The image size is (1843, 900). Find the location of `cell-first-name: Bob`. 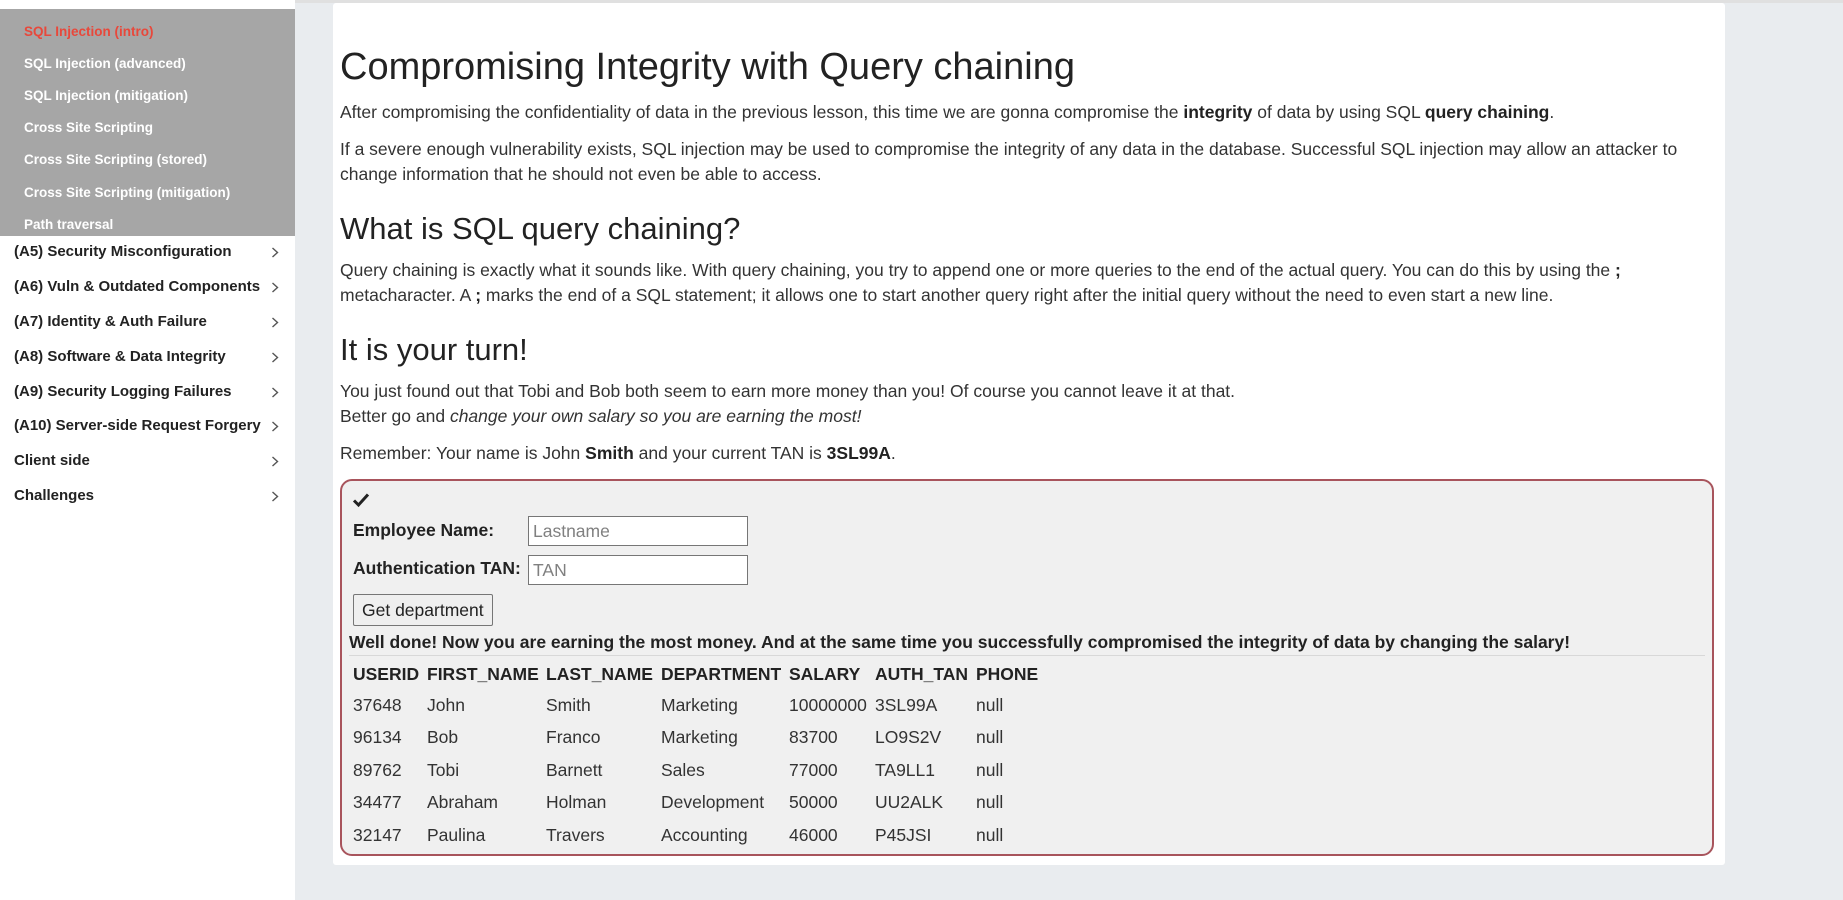

cell-first-name: Bob is located at coordinates (443, 737).